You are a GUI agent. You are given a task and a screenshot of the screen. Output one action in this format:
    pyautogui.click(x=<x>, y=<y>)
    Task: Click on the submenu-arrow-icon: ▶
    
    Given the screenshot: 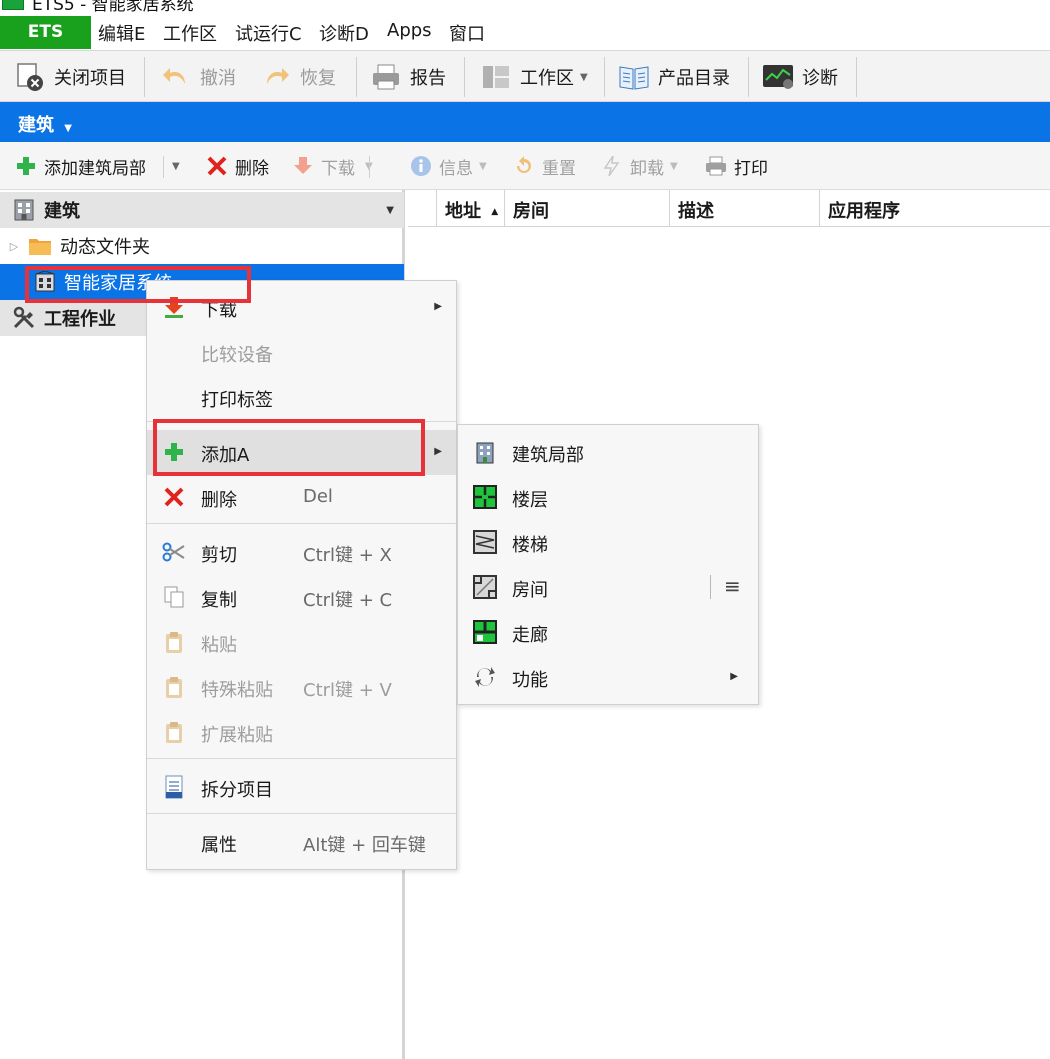 What is the action you would take?
    pyautogui.click(x=438, y=306)
    